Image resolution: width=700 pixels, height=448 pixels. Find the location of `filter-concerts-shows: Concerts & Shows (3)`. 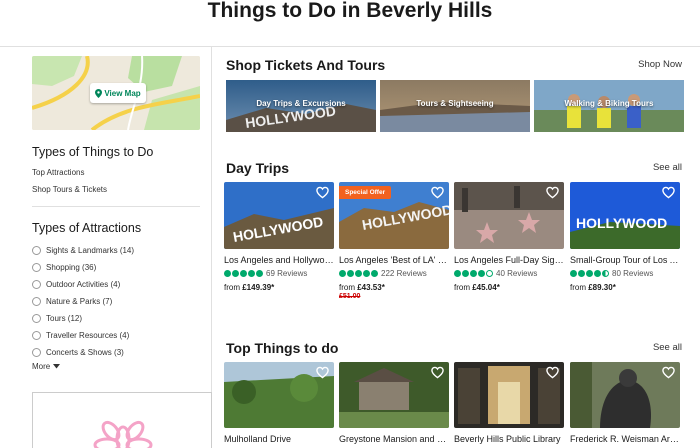

filter-concerts-shows: Concerts & Shows (3) is located at coordinates (83, 352).